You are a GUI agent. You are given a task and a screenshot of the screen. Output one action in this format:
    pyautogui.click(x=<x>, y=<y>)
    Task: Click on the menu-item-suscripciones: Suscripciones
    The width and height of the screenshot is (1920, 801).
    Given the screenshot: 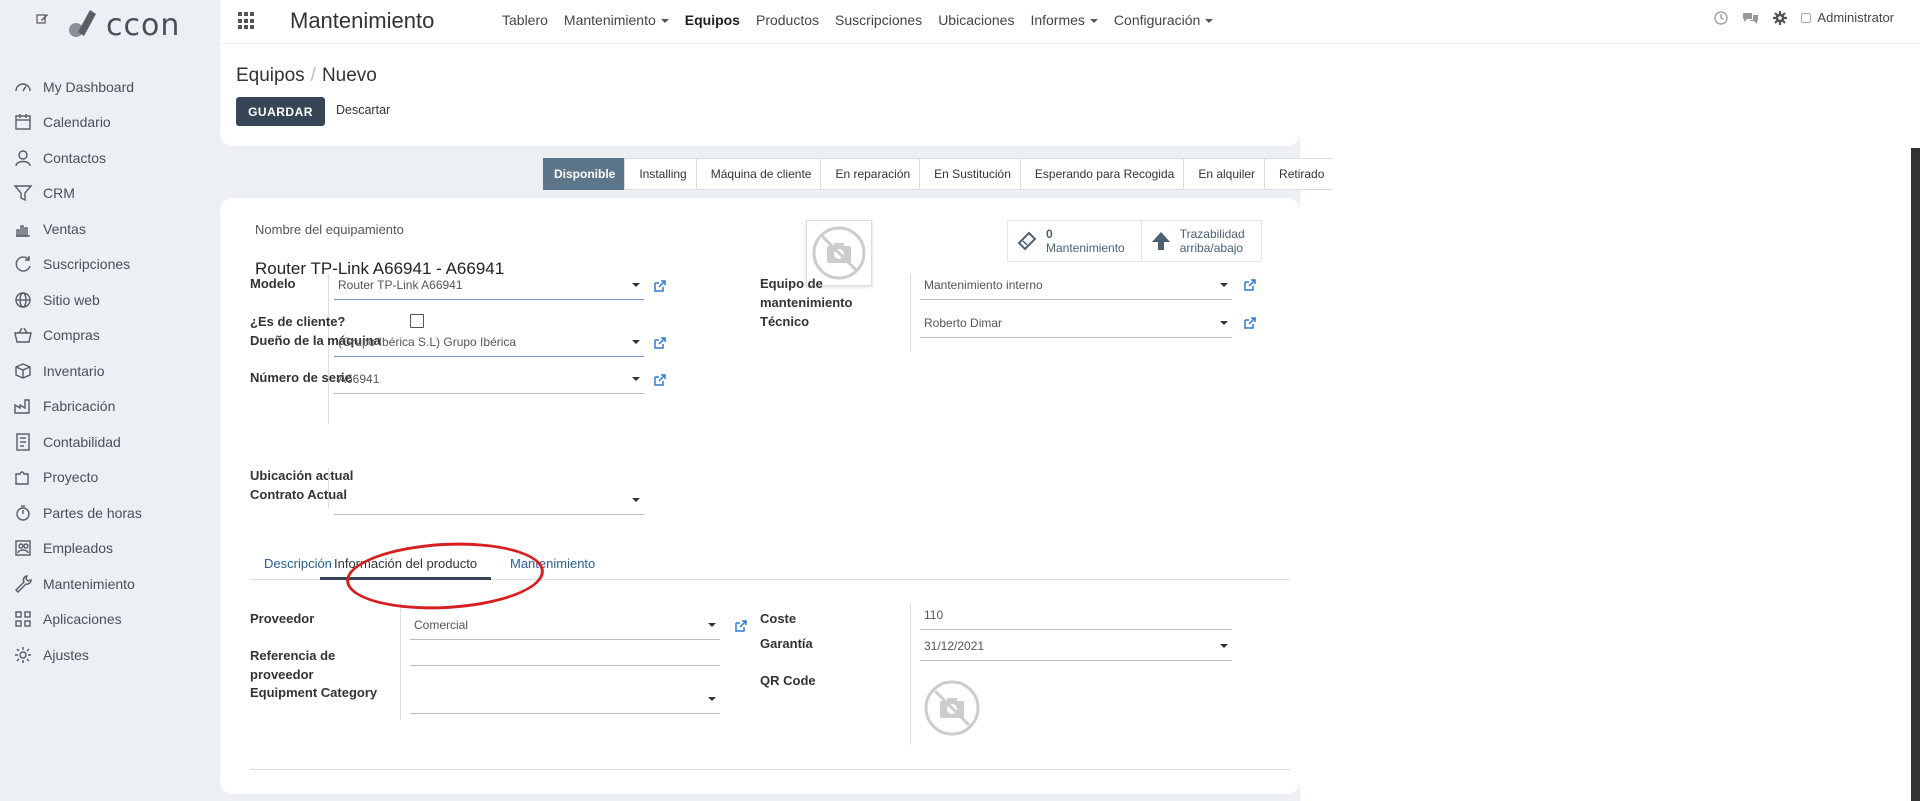 What is the action you would take?
    pyautogui.click(x=878, y=20)
    